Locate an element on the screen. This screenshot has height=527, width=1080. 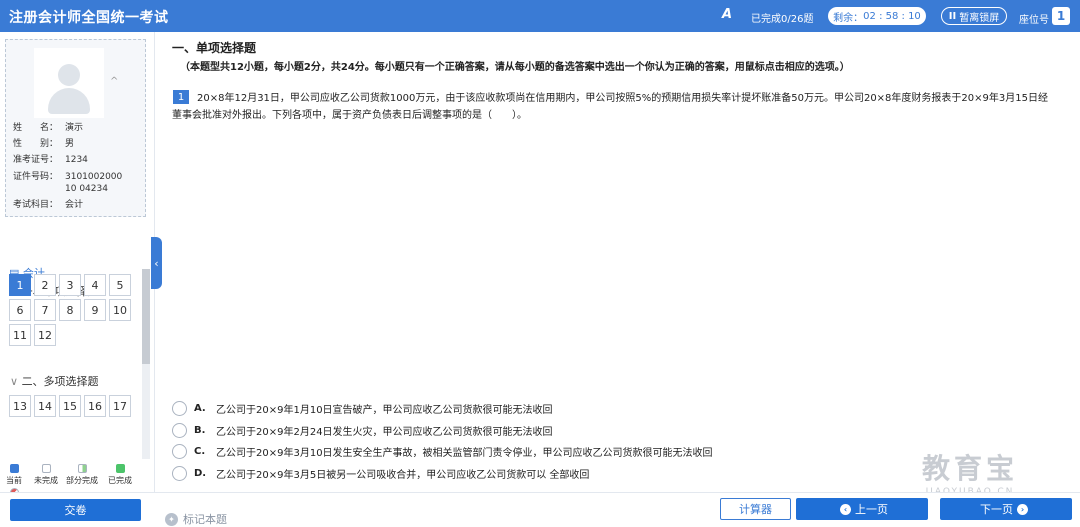
question-button: 12 is located at coordinates (45, 335).